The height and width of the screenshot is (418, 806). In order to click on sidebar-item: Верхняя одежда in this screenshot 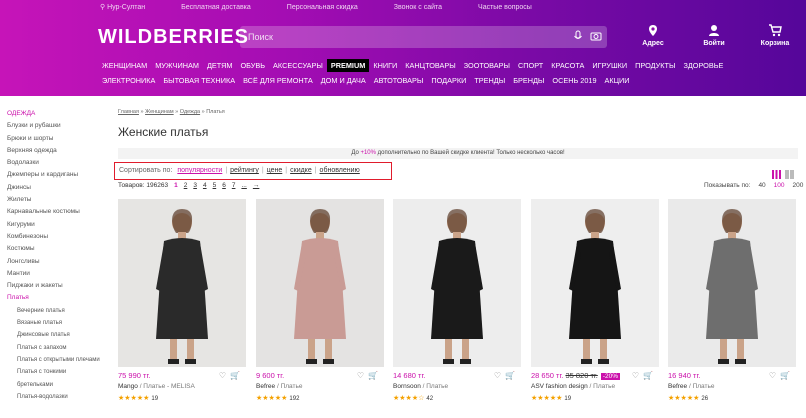, I will do `click(57, 151)`.